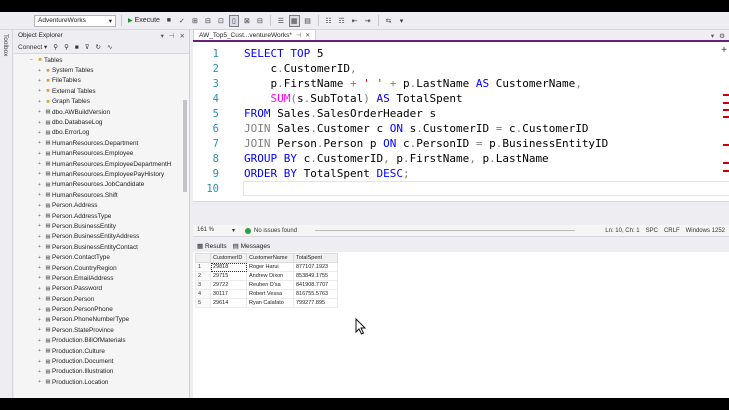  I want to click on grid-corner, so click(203, 258).